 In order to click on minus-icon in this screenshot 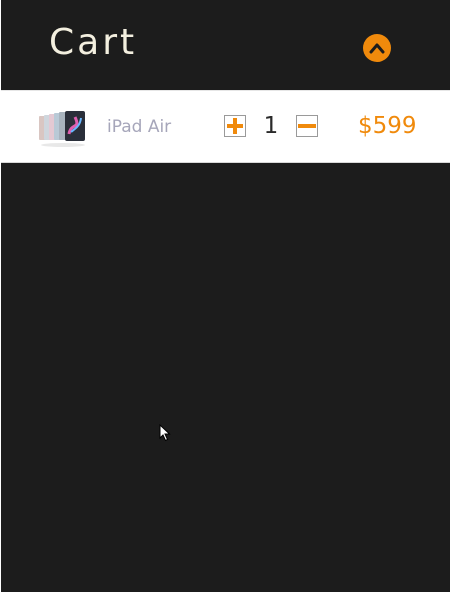, I will do `click(307, 126)`.